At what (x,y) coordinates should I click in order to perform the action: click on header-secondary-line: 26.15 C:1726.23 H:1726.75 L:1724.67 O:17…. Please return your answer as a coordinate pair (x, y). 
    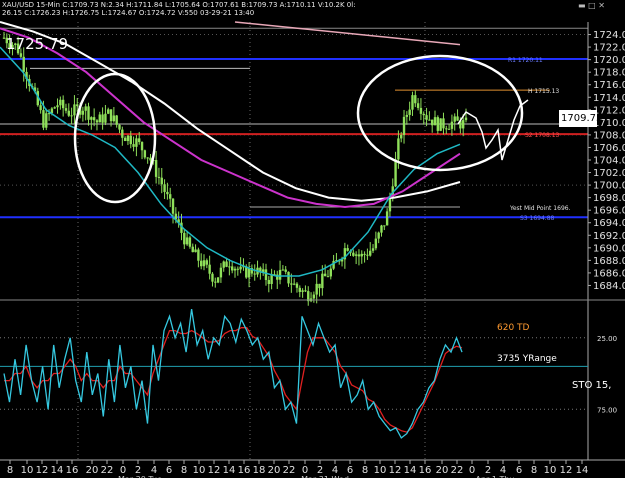
    Looking at the image, I should click on (128, 13).